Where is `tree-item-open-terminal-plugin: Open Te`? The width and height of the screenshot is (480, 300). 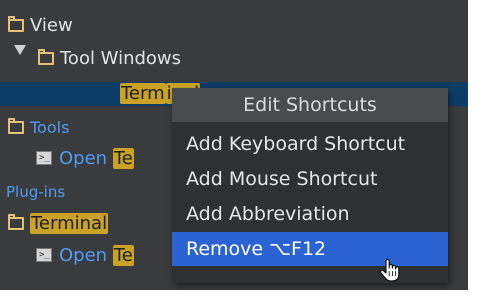
tree-item-open-terminal-plugin: Open Te is located at coordinates (96, 256).